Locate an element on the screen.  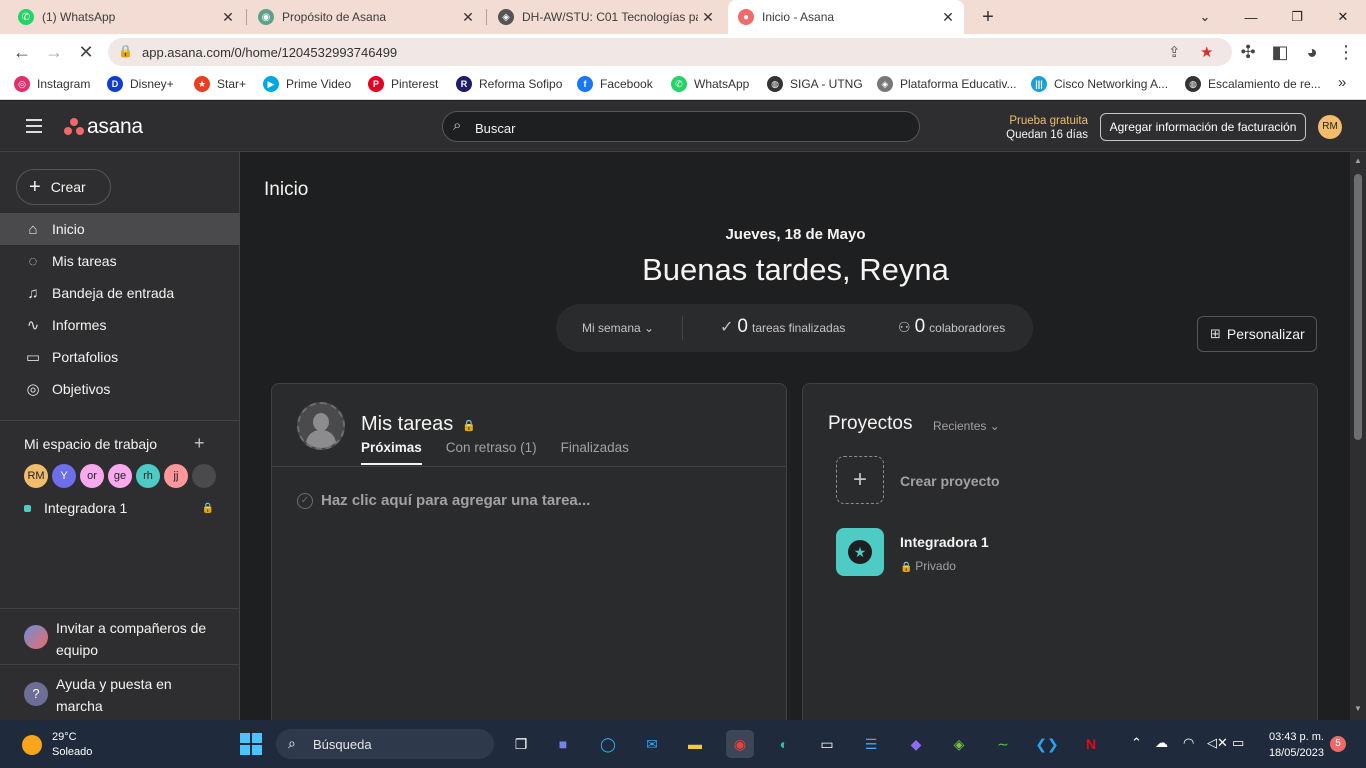
tab-finalizadas: Finalizadas is located at coordinates (595, 452).